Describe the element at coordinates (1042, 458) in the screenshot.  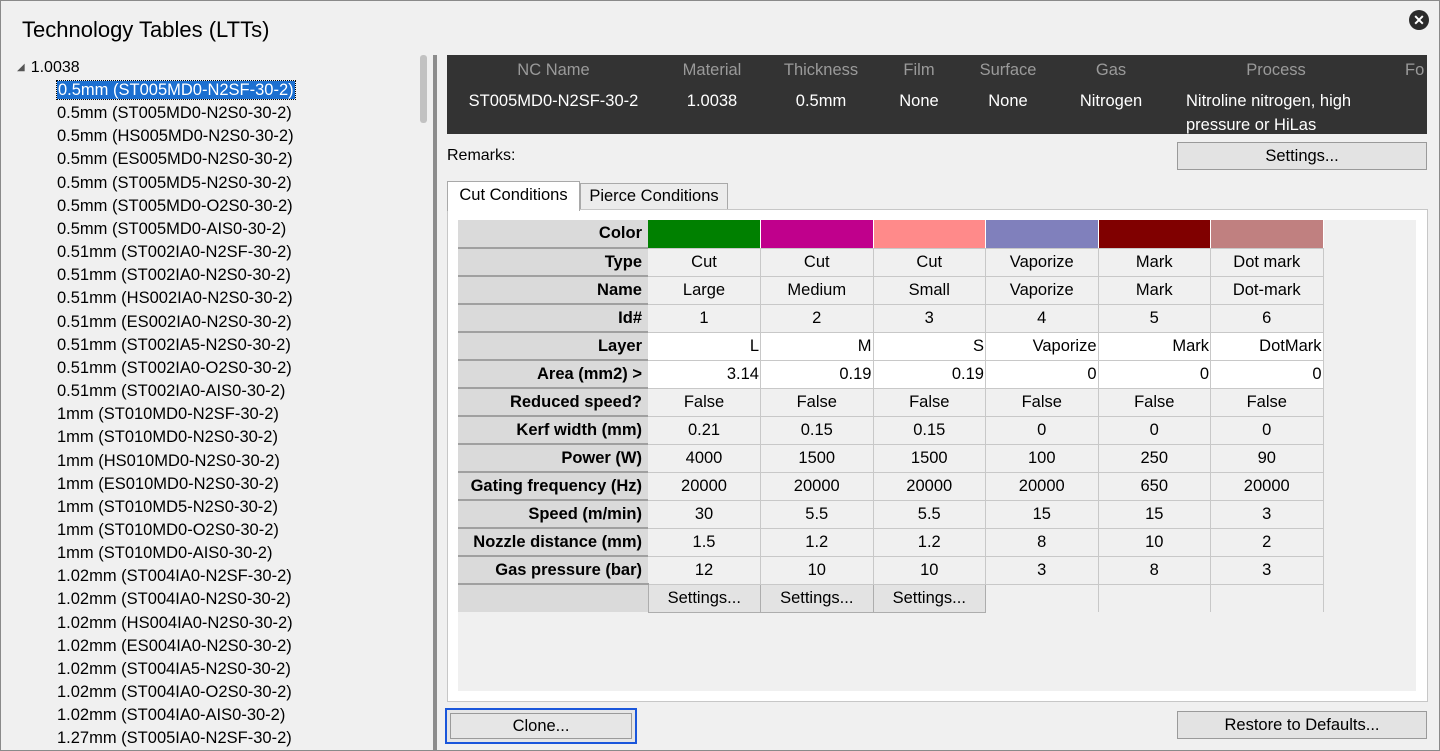
I see `cell-power: 100` at that location.